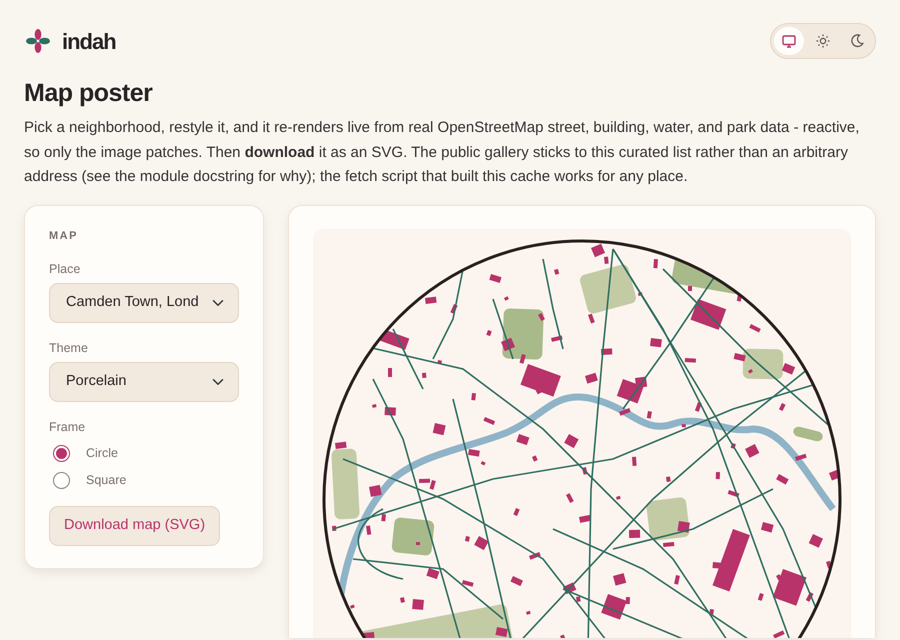  I want to click on flower-logo-icon, so click(38, 41).